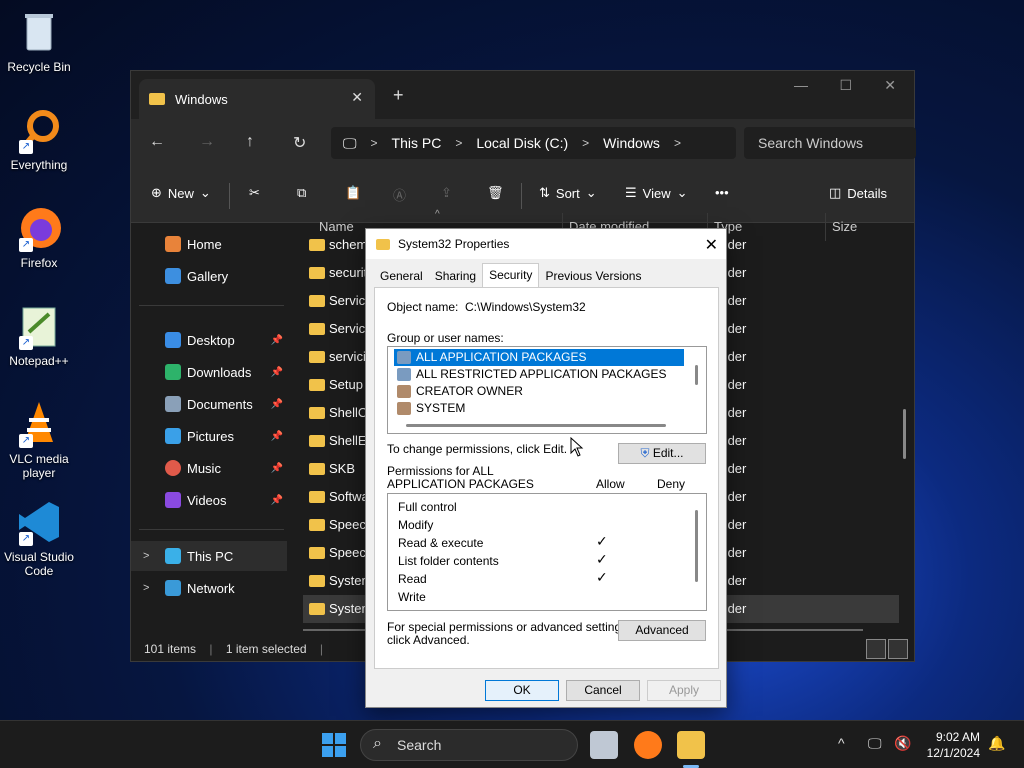 The image size is (1024, 768). I want to click on details-button: ◫ Details, so click(858, 193).